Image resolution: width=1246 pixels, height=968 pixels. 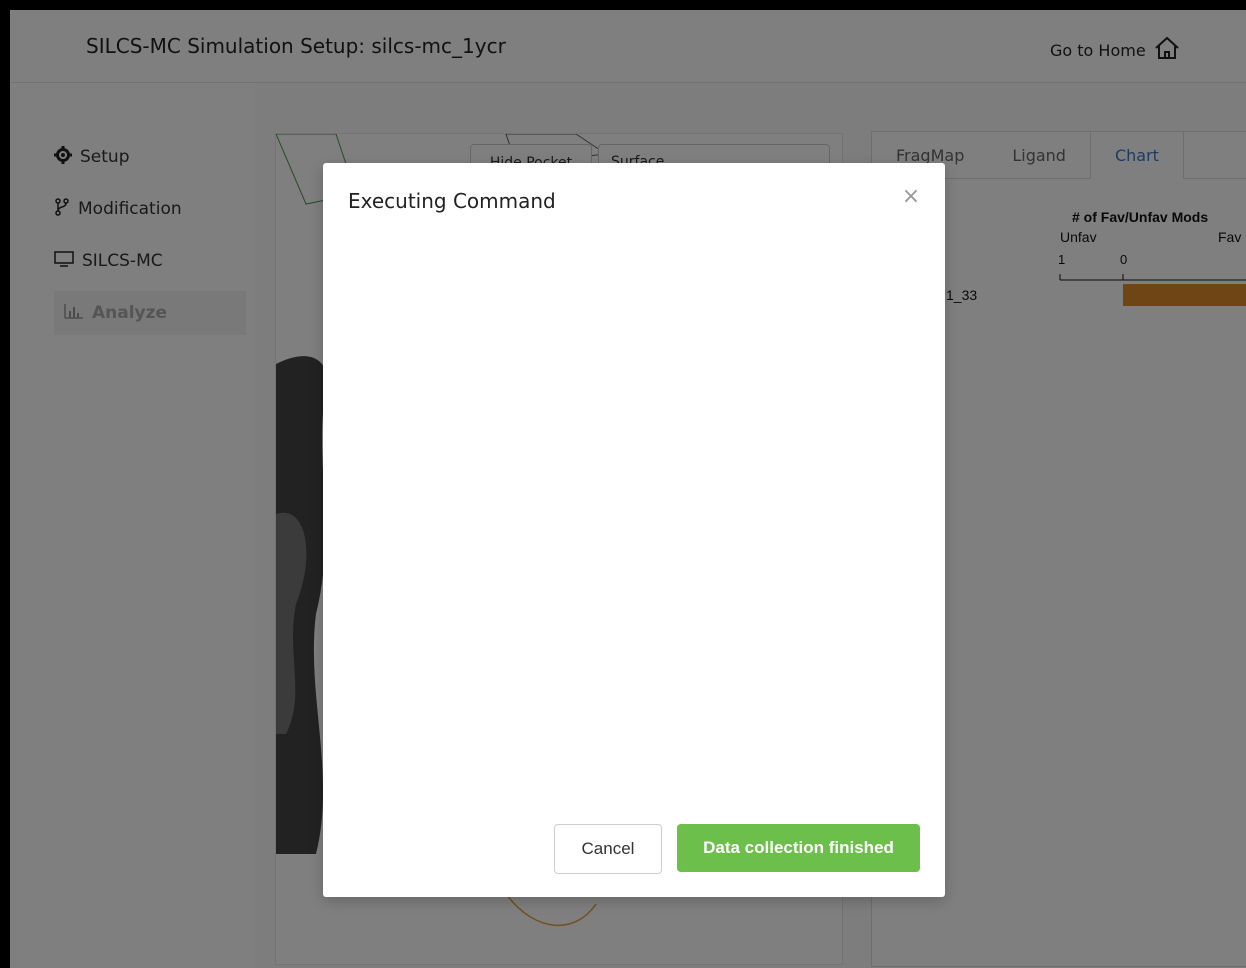 I want to click on cancel-button: Cancel, so click(x=608, y=849).